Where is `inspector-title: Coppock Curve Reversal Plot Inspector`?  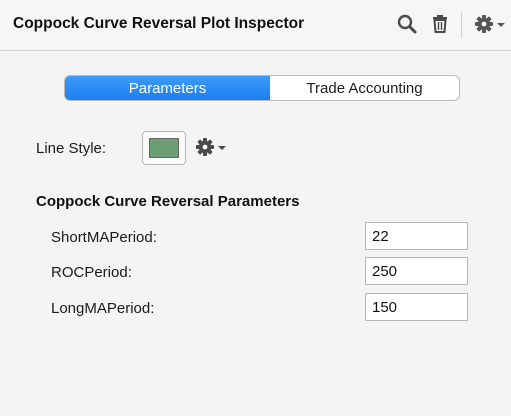 inspector-title: Coppock Curve Reversal Plot Inspector is located at coordinates (159, 23).